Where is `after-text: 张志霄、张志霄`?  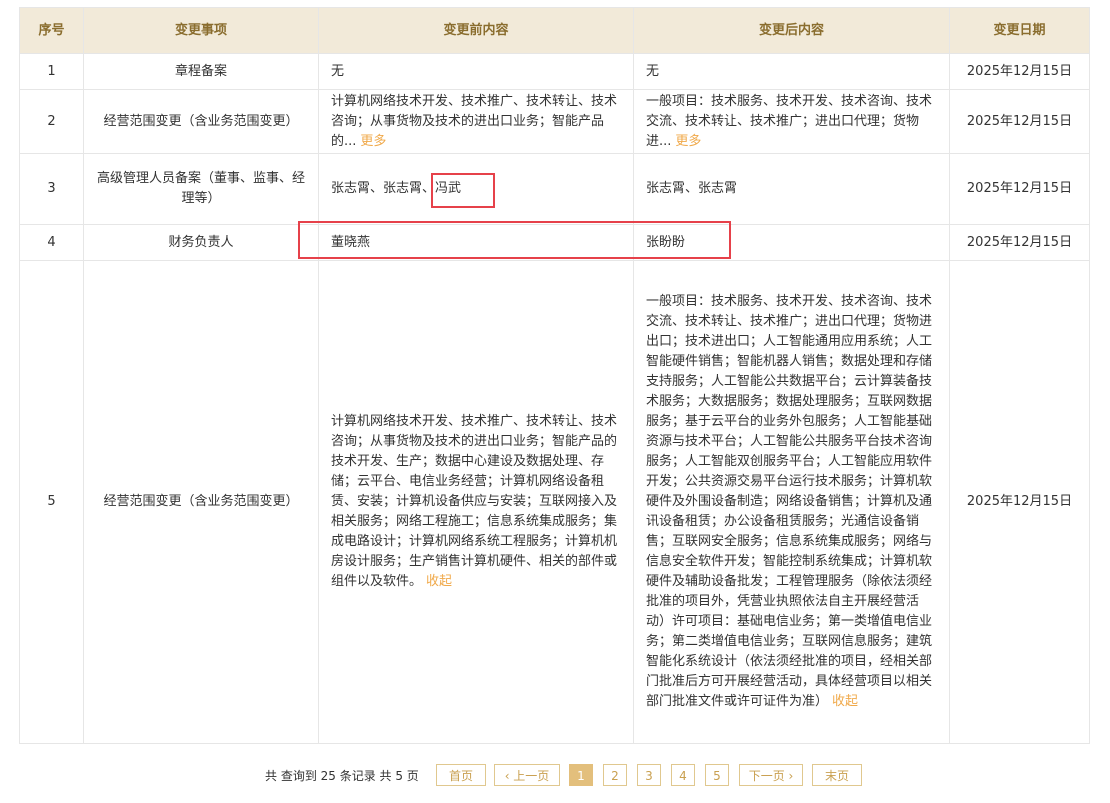
after-text: 张志霄、张志霄 is located at coordinates (692, 188).